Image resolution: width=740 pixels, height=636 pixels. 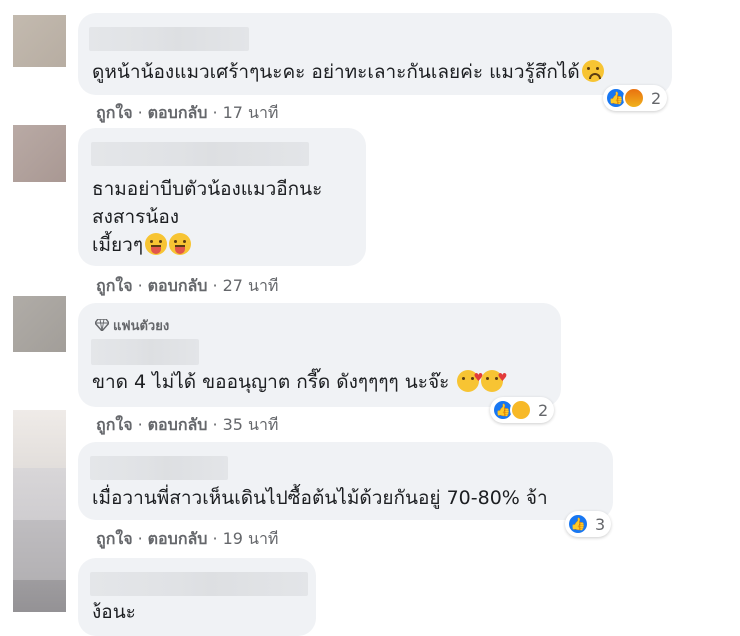 What do you see at coordinates (592, 71) in the screenshot?
I see `frowning-face-emoji` at bounding box center [592, 71].